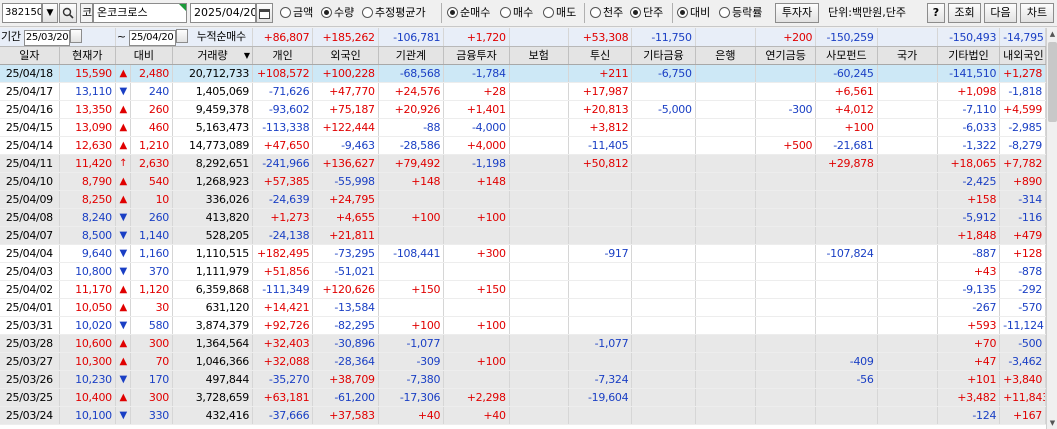  I want to click on investor-value-cell: -1,322, so click(969, 145).